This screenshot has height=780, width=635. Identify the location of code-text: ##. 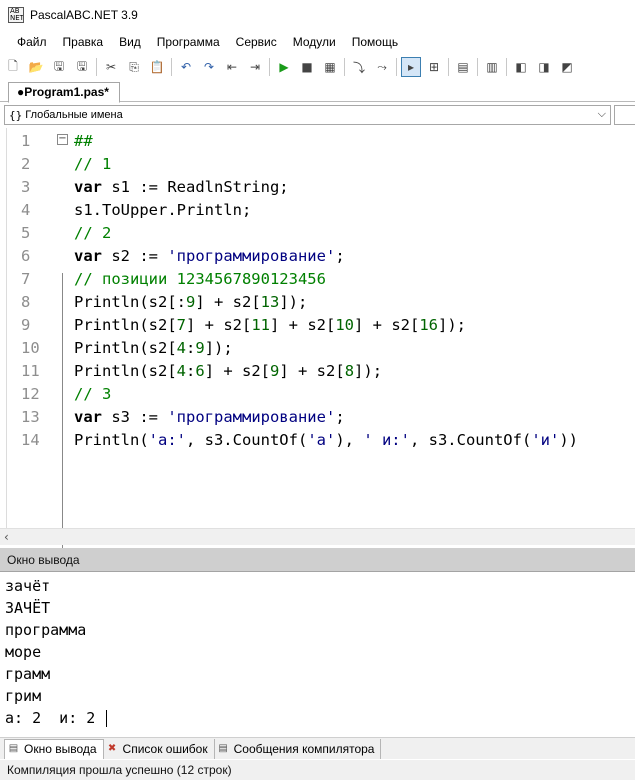
(83, 141).